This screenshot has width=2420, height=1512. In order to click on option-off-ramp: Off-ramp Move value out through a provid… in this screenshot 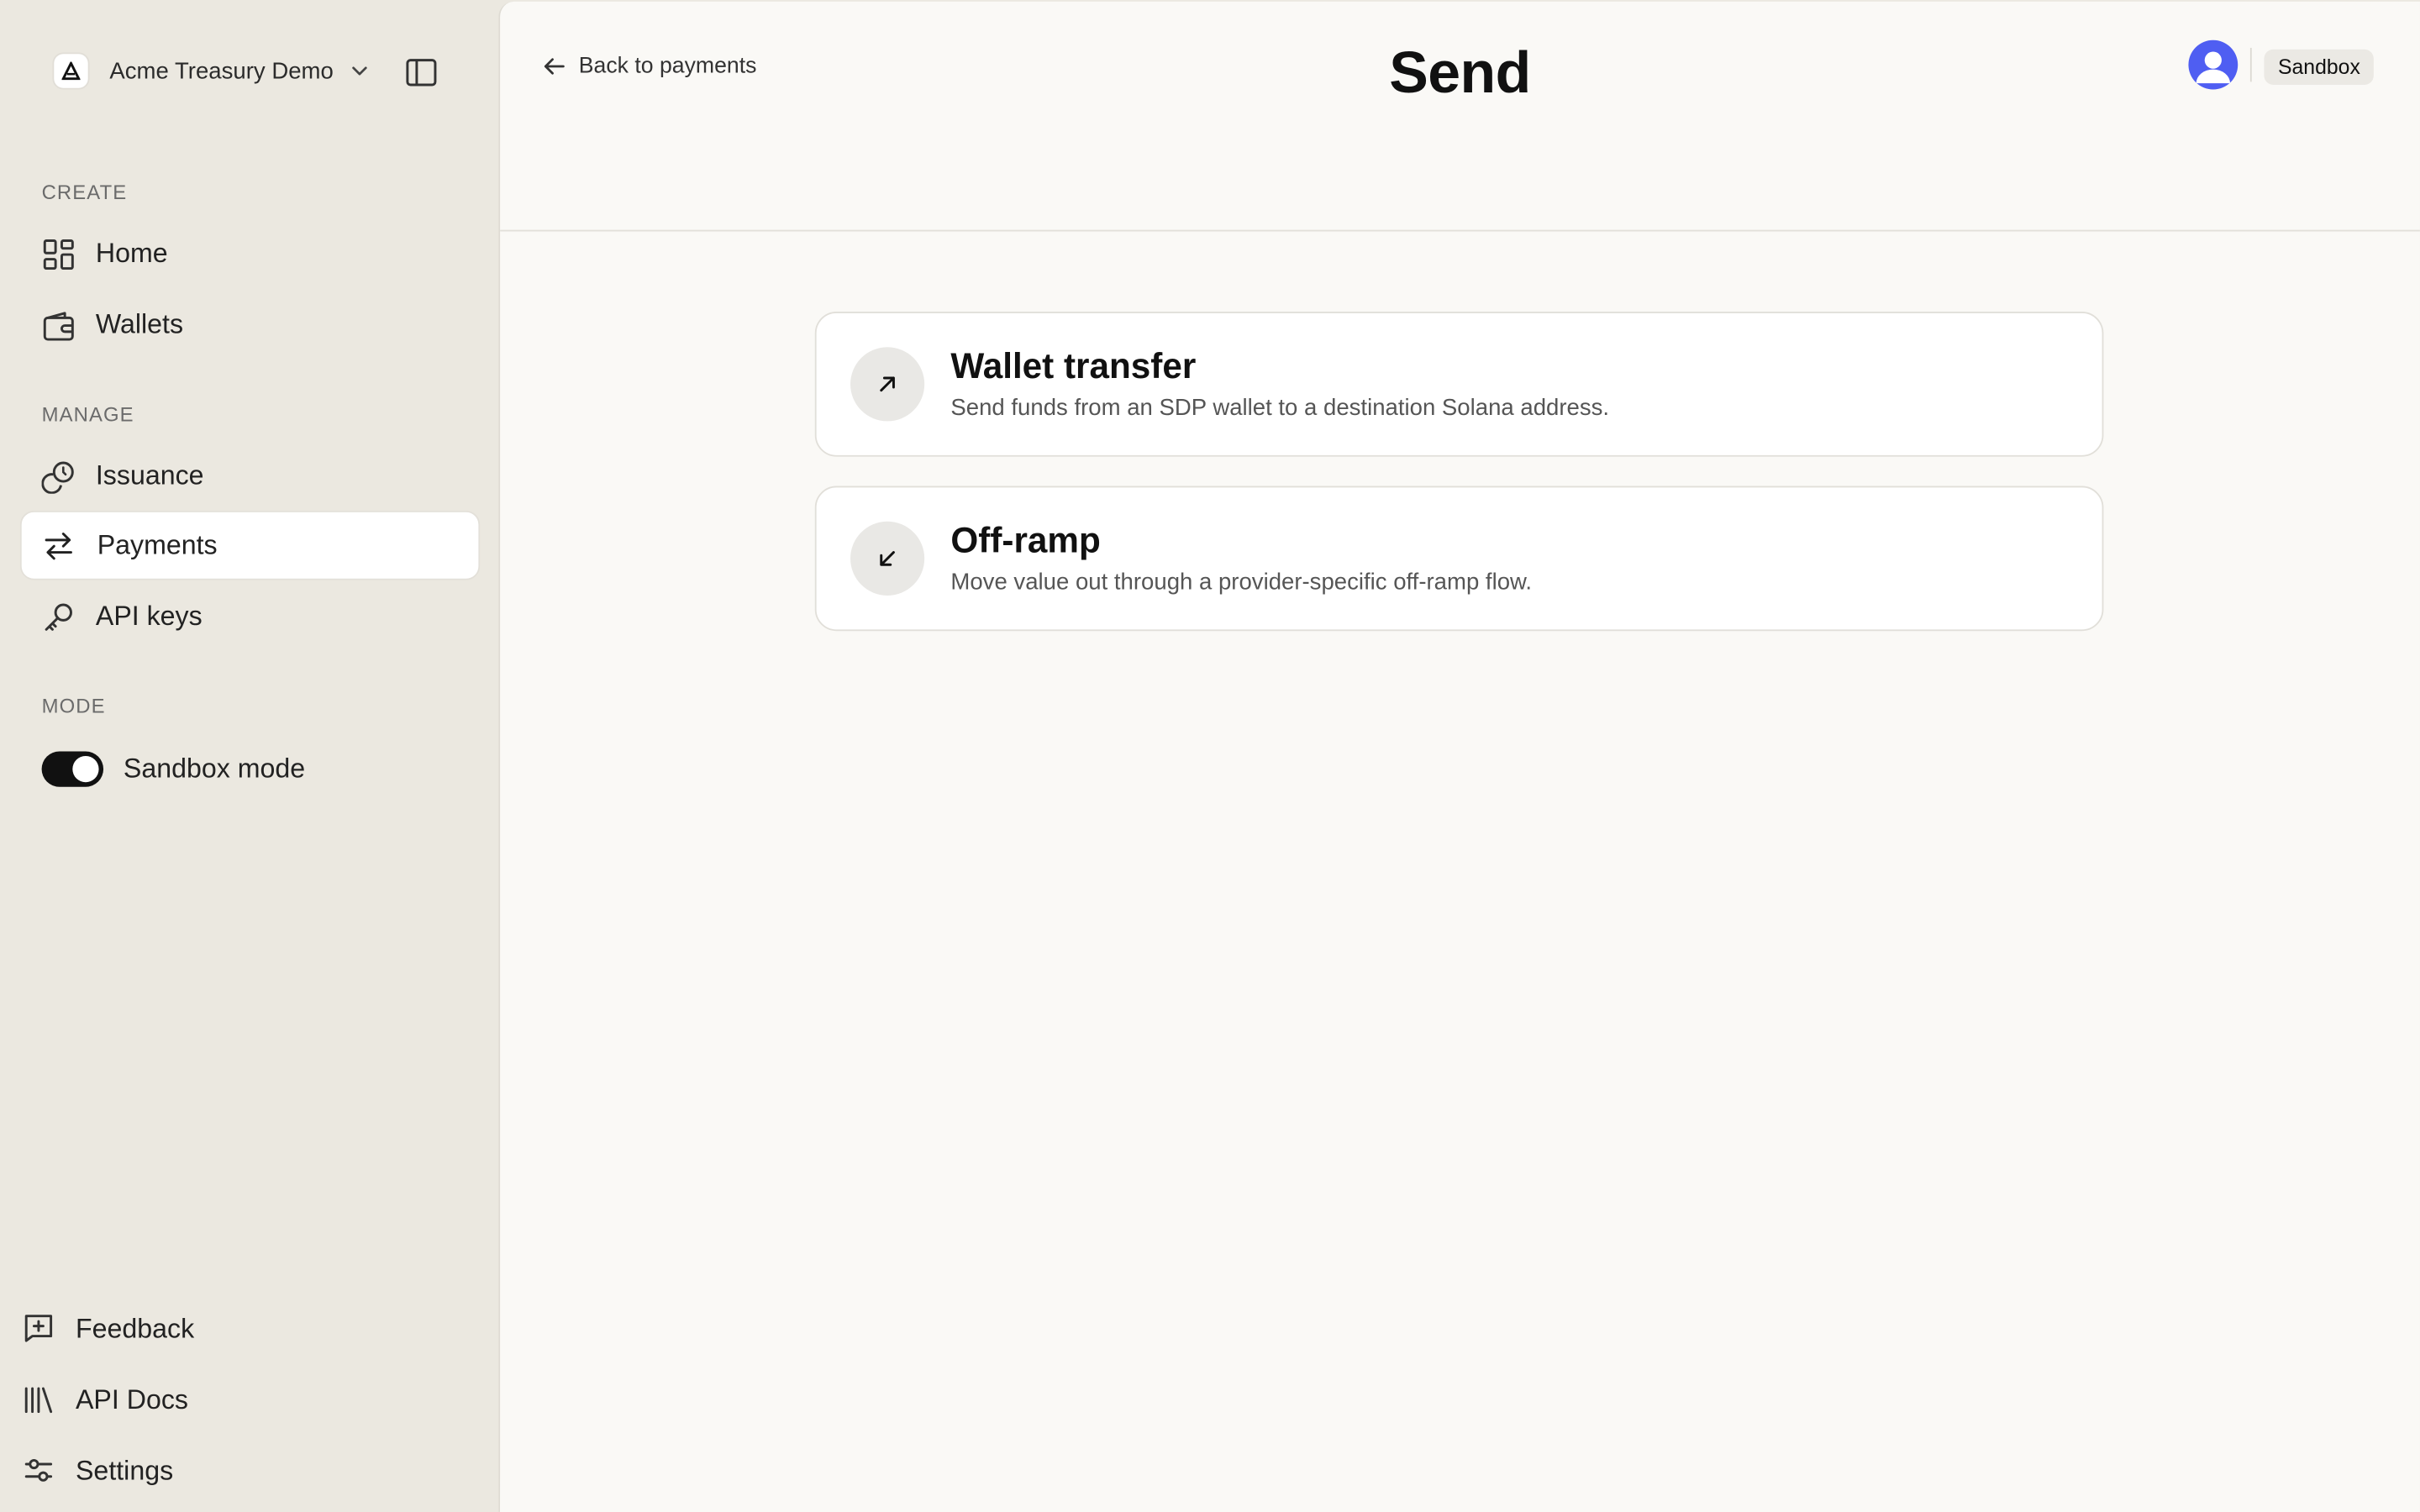, I will do `click(1459, 559)`.